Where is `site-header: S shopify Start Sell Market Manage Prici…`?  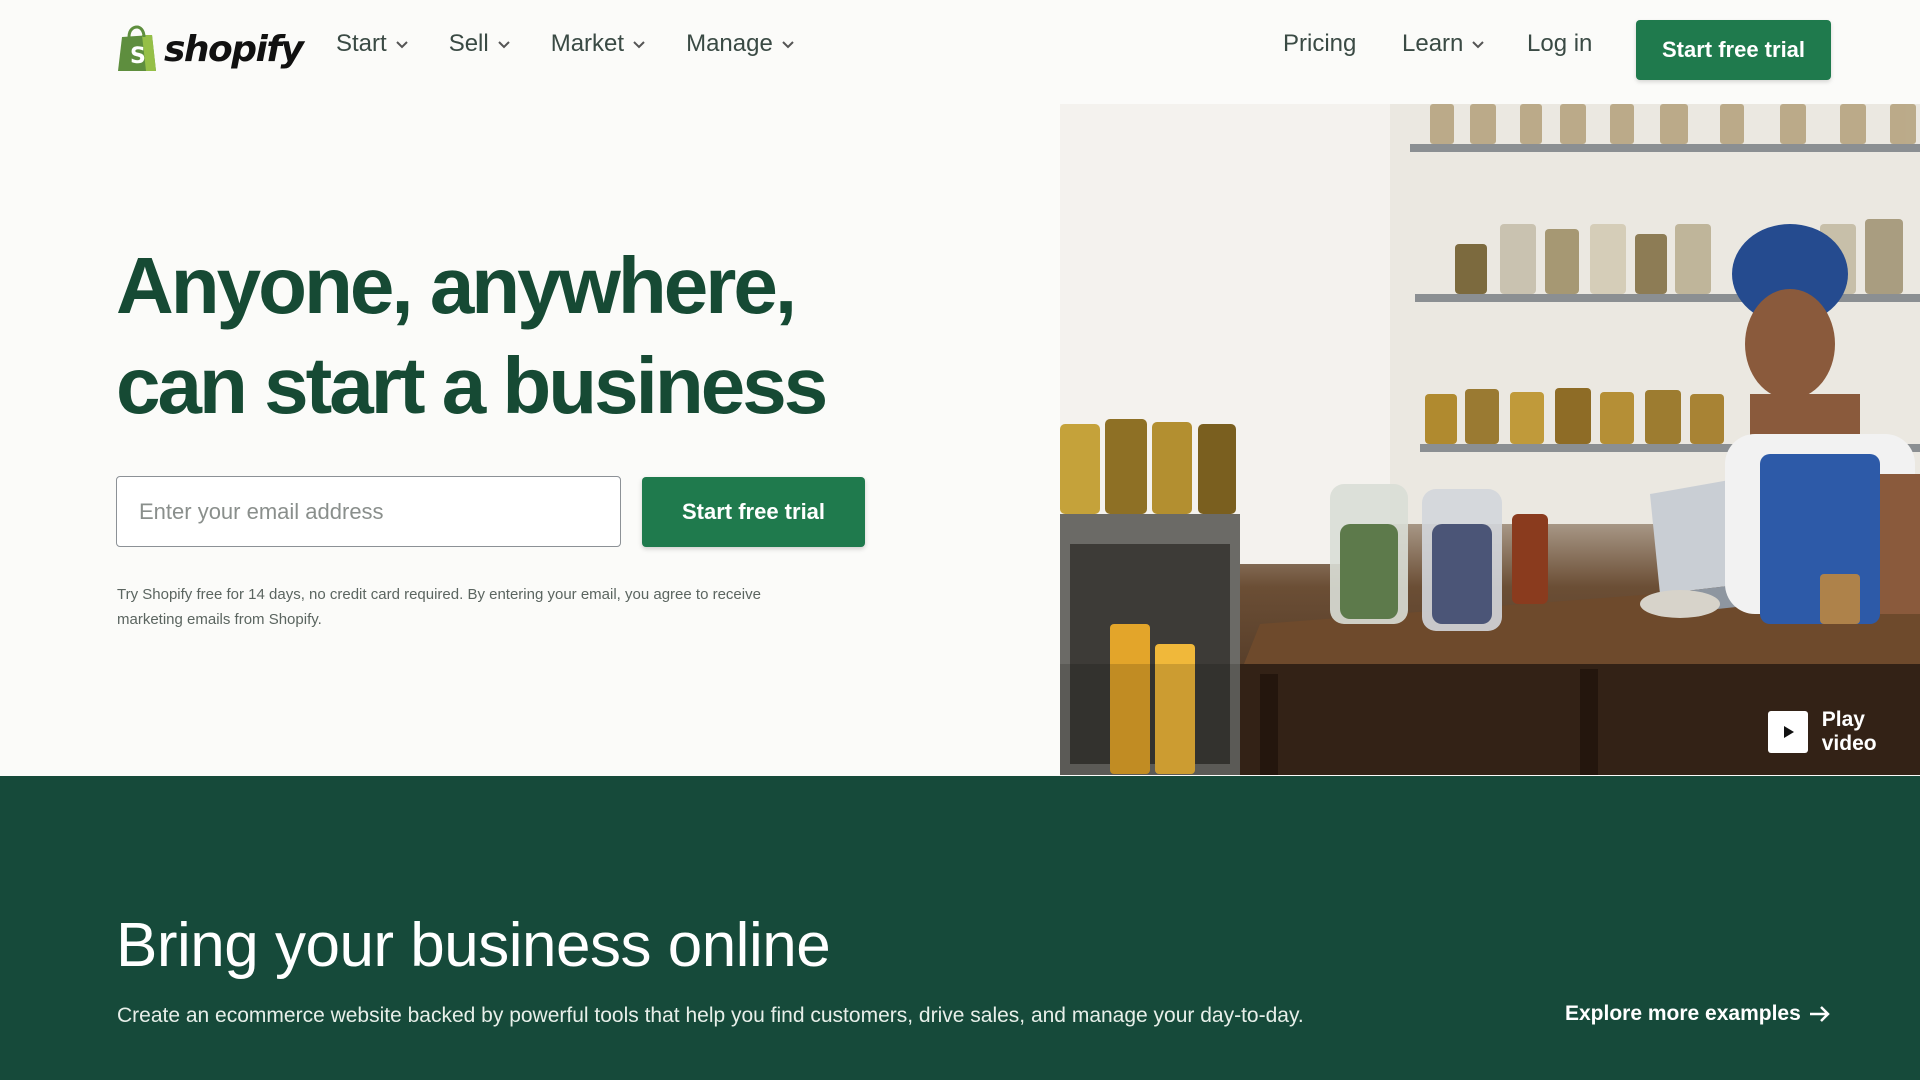 site-header: S shopify Start Sell Market Manage Prici… is located at coordinates (960, 52).